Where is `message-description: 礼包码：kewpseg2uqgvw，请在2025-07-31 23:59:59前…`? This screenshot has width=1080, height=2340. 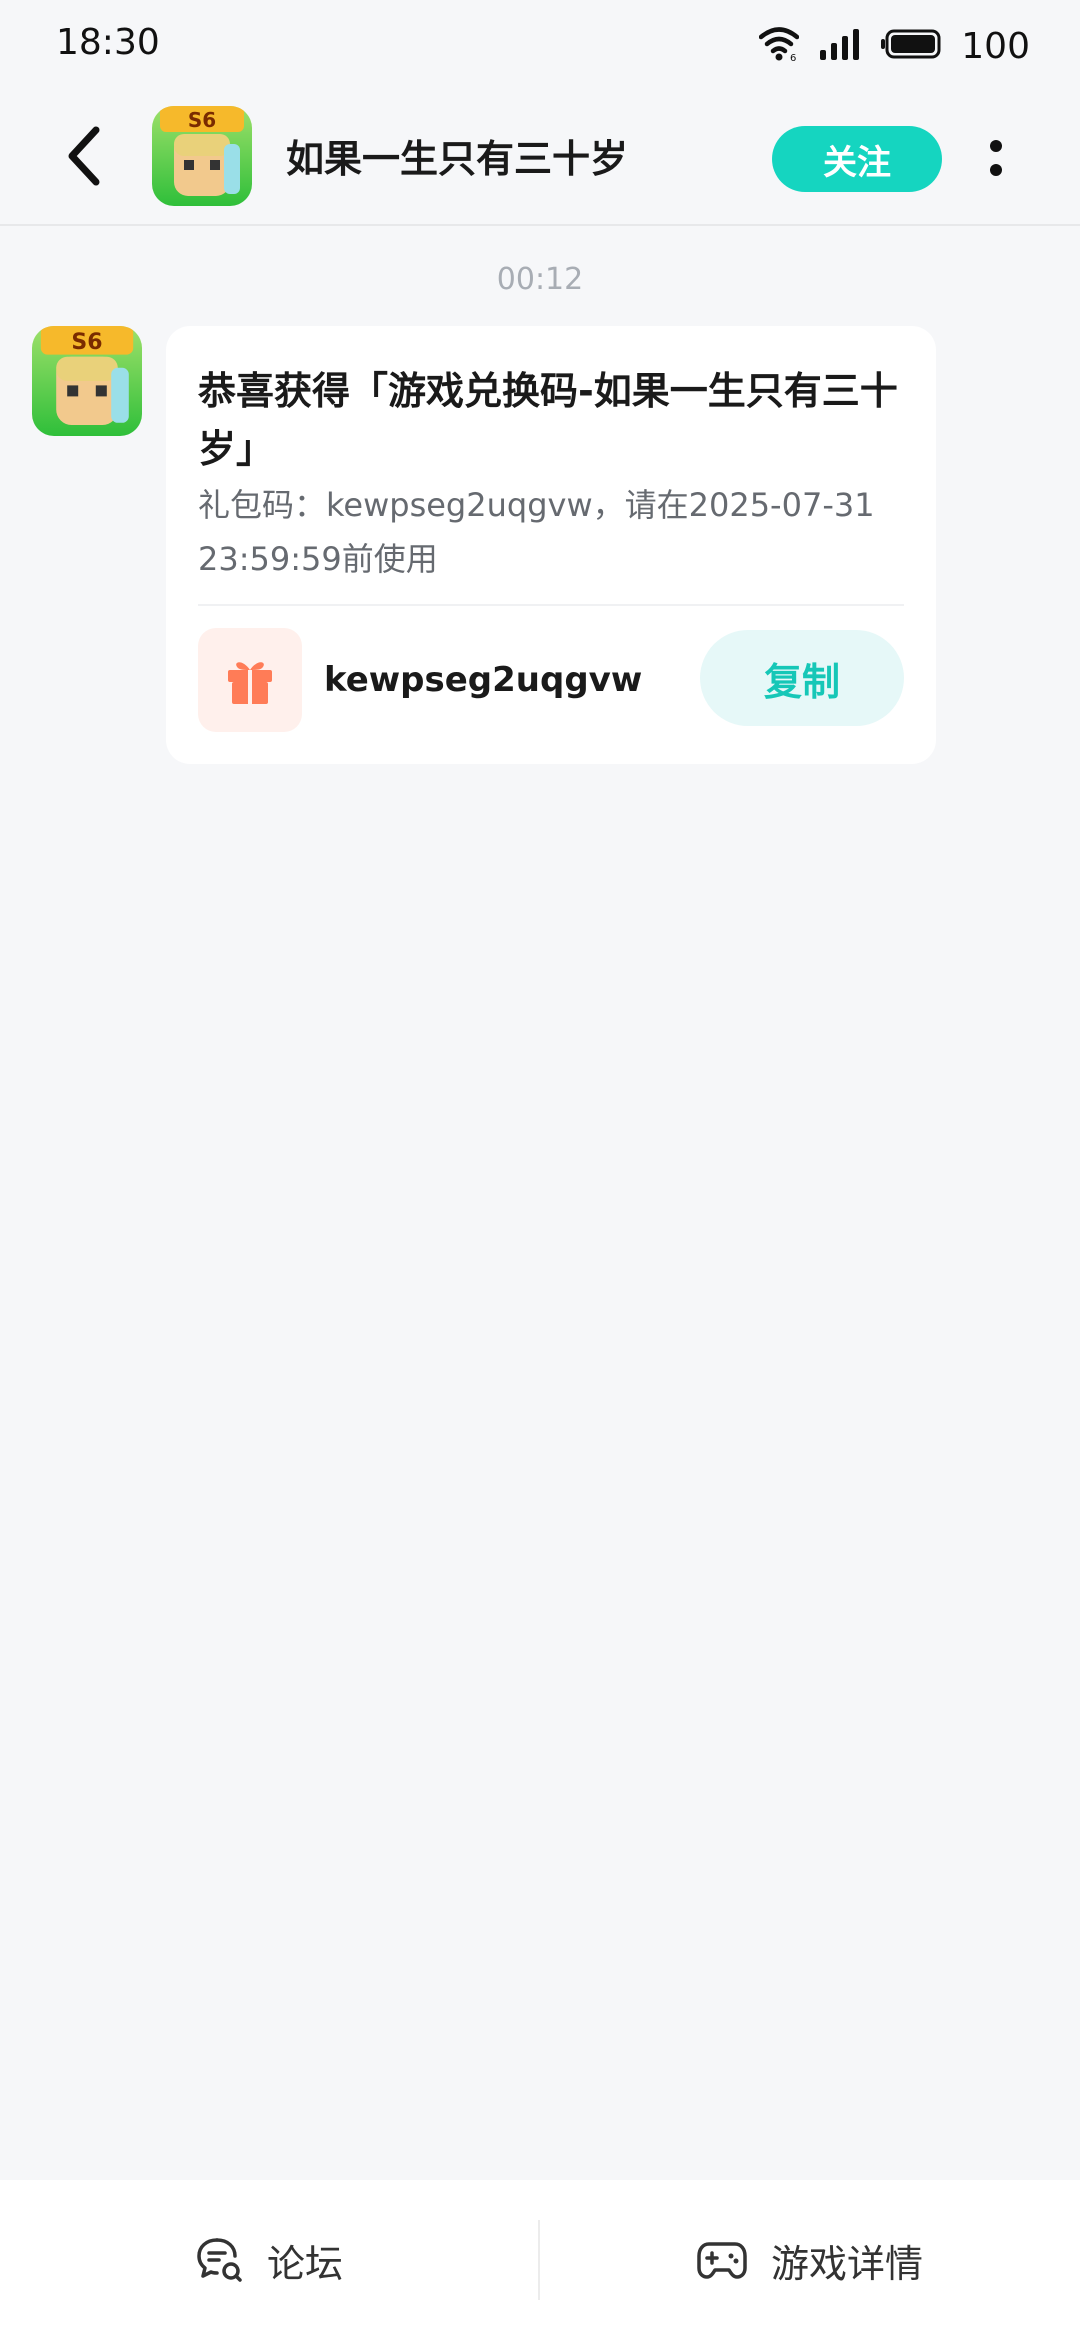
message-description: 礼包码：kewpseg2uqgvw，请在2025-07-31 23:59:59前… is located at coordinates (536, 532).